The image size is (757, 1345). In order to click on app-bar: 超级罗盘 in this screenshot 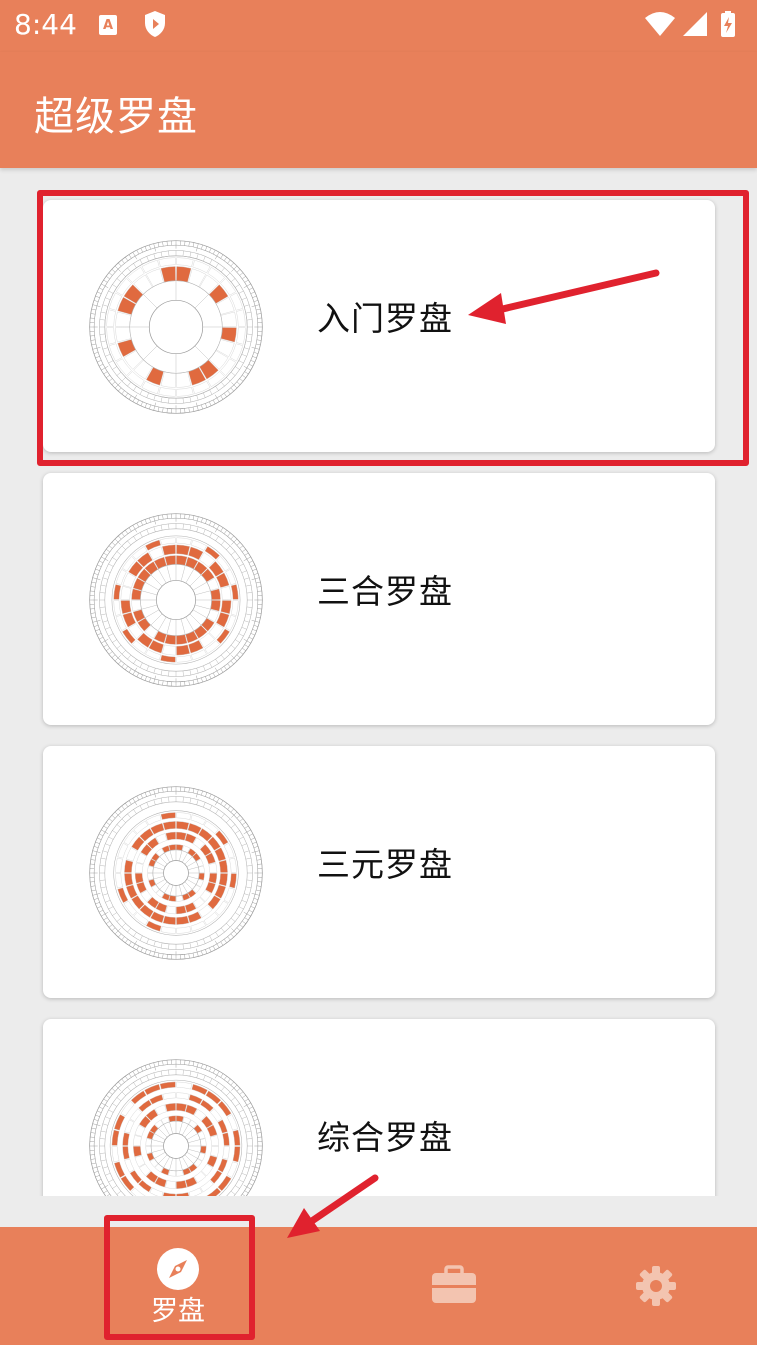, I will do `click(378, 110)`.